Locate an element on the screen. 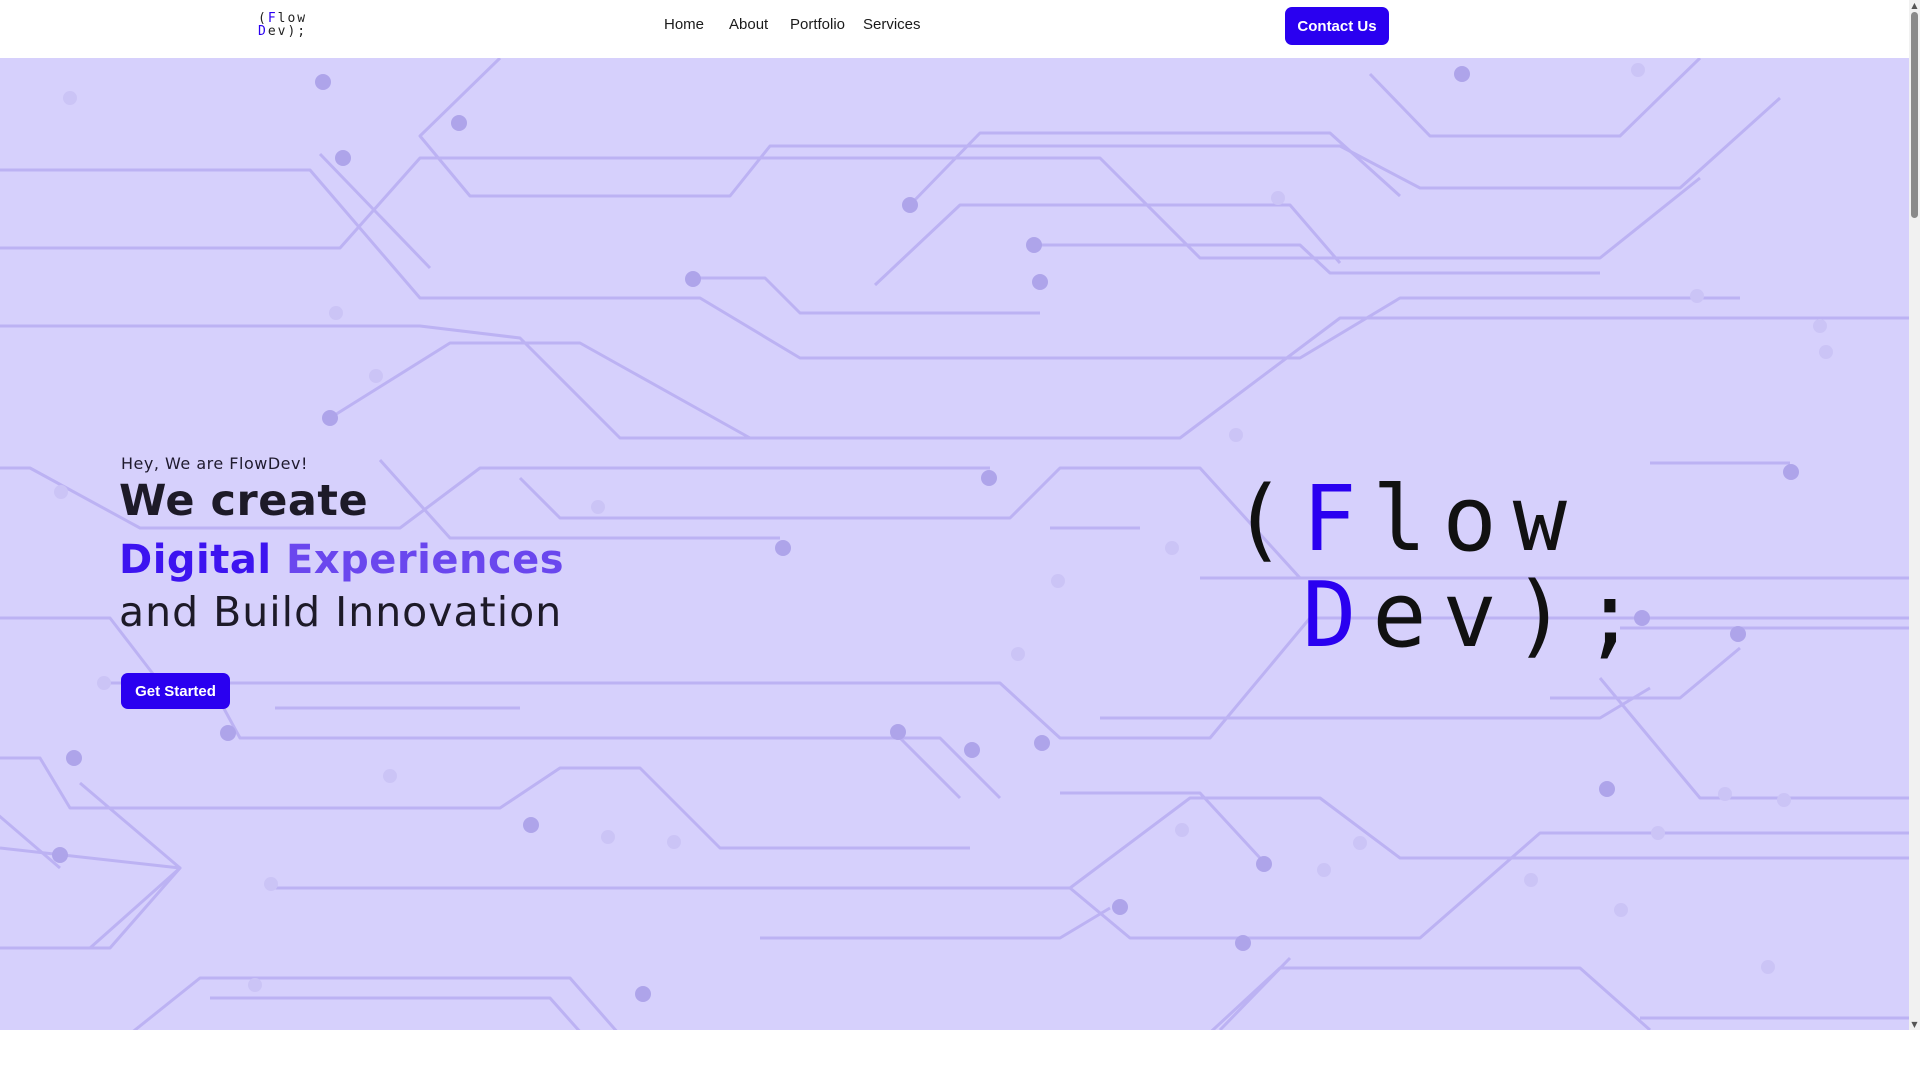 The height and width of the screenshot is (1080, 1920). hero-tagline: Hey, We are FlowDev! is located at coordinates (214, 463).